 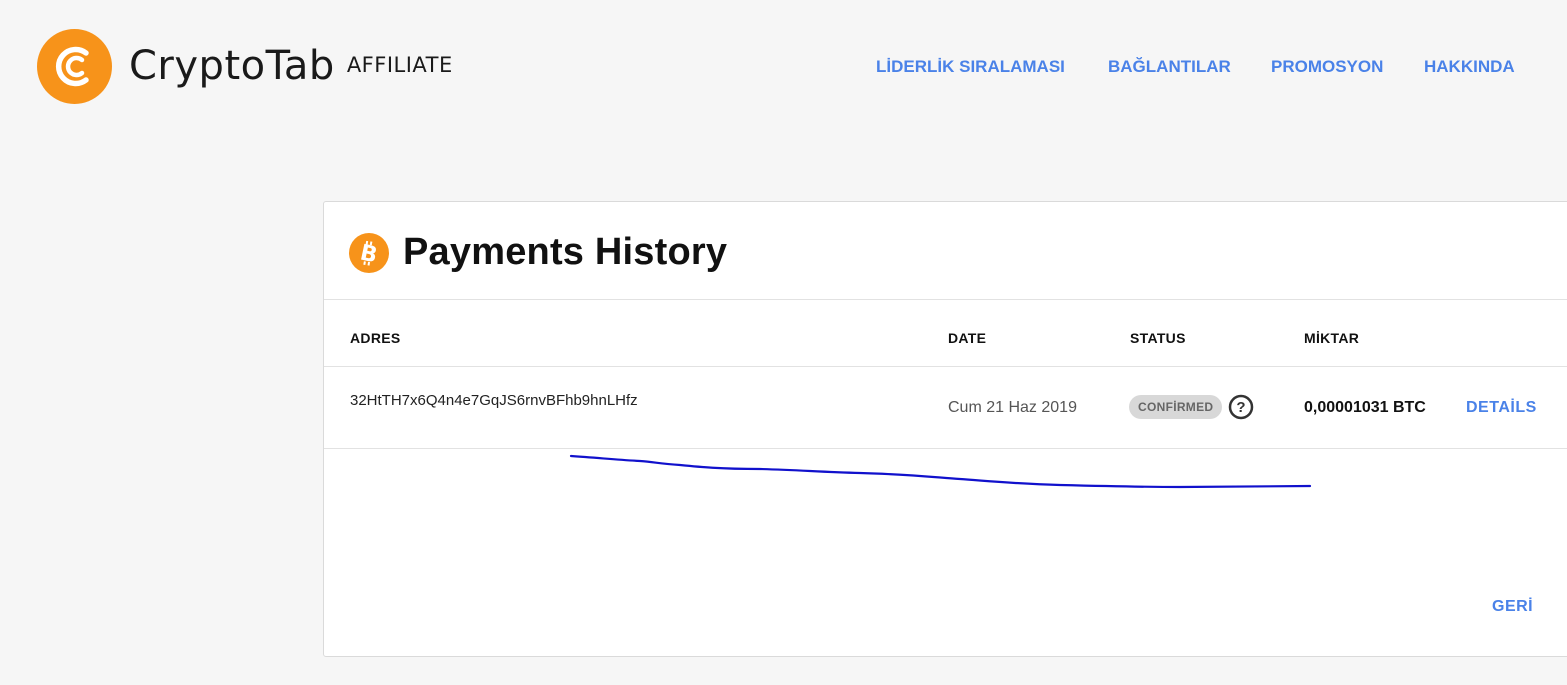 I want to click on payment-amount: 0,00001031 BTC, so click(x=1365, y=407).